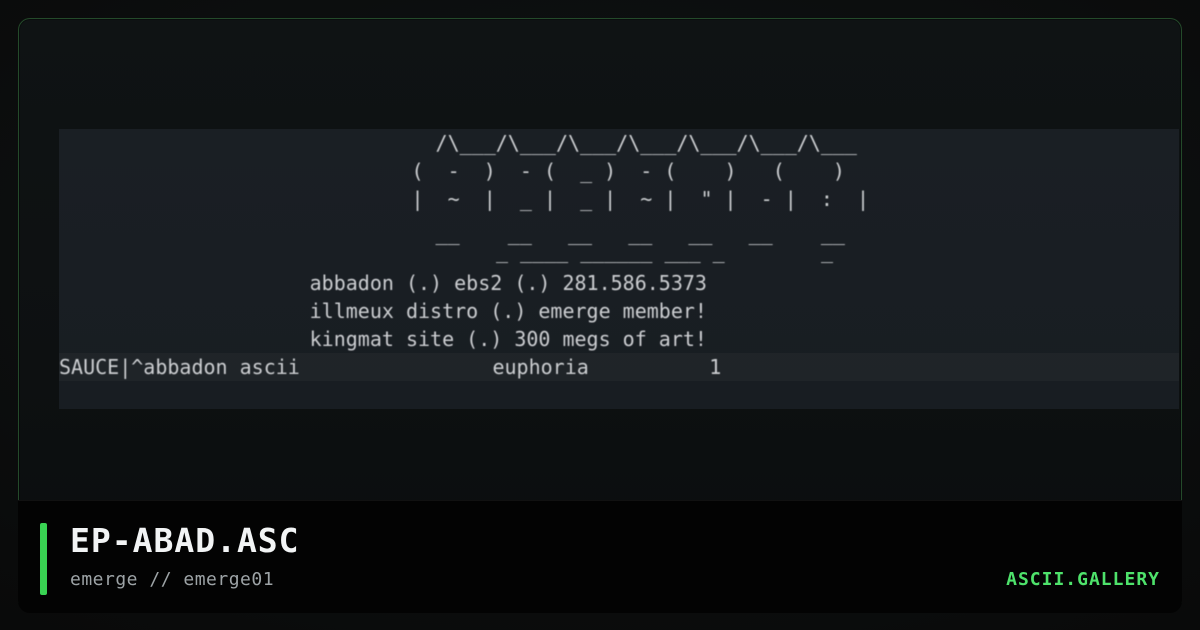 Image resolution: width=1200 pixels, height=630 pixels. What do you see at coordinates (526, 251) in the screenshot?
I see `ascii-line-5: _ ____ ______ ___ _ _` at bounding box center [526, 251].